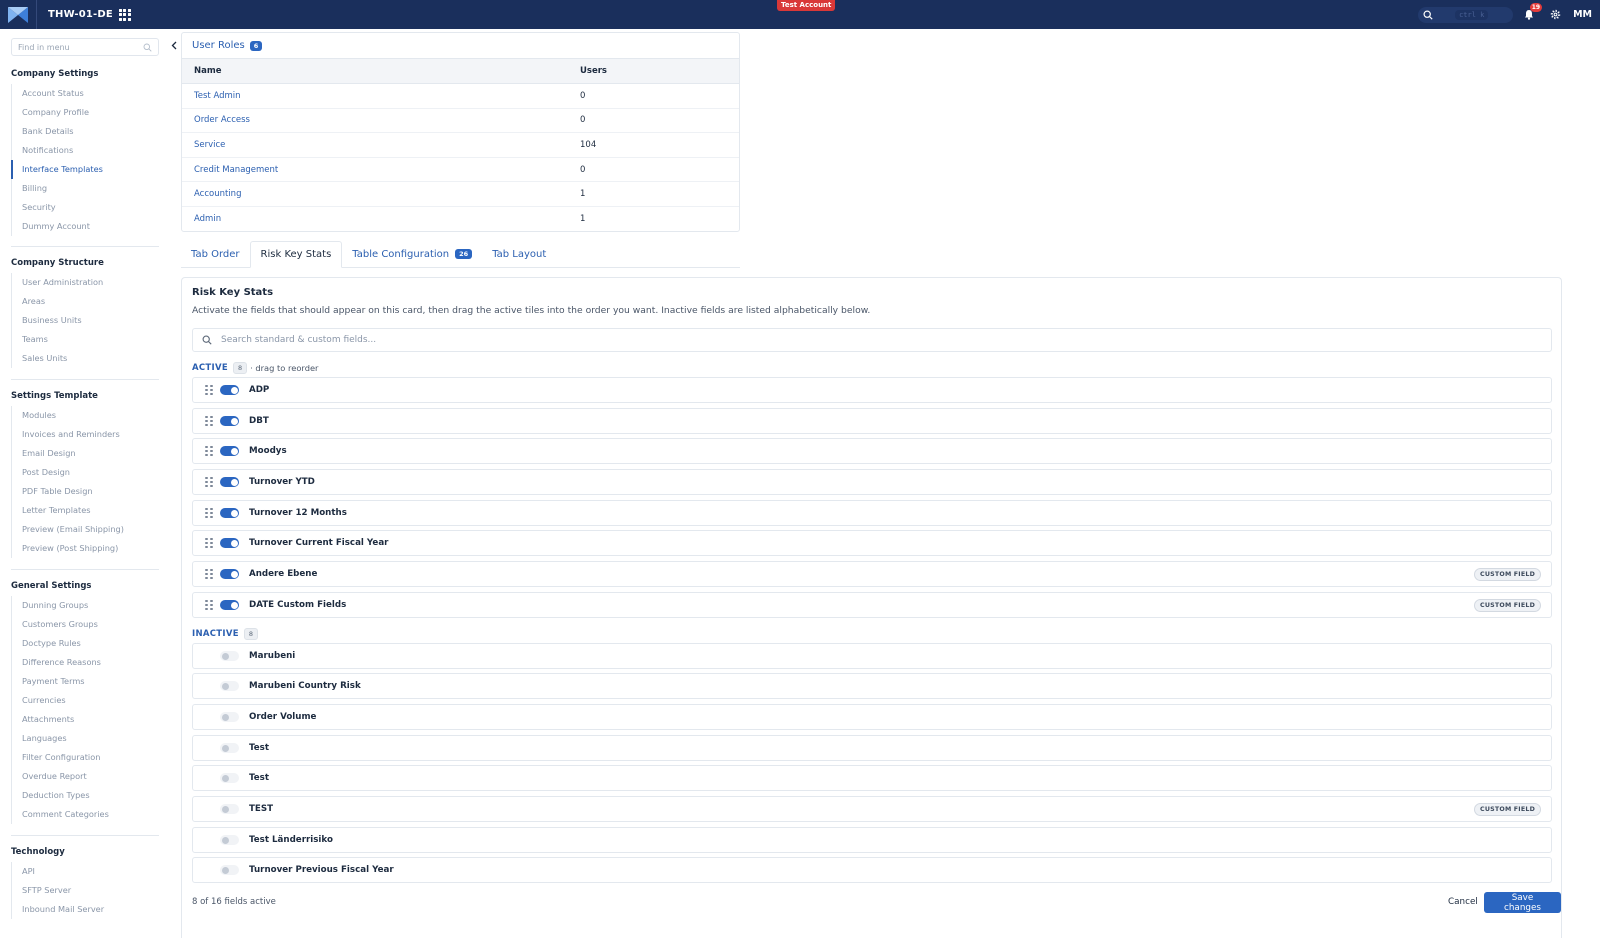  Describe the element at coordinates (872, 870) in the screenshot. I see `inactive-field-row: Turnover Previous Fiscal Year` at that location.